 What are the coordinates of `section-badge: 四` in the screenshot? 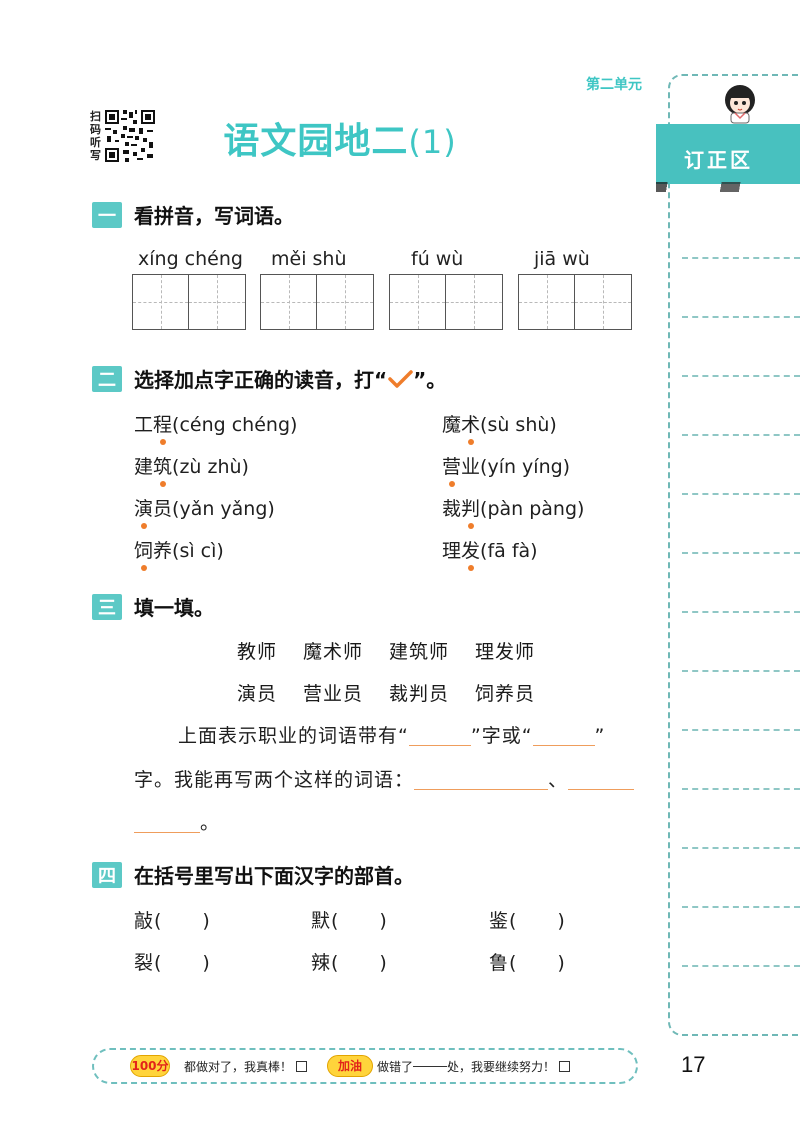 It's located at (107, 874).